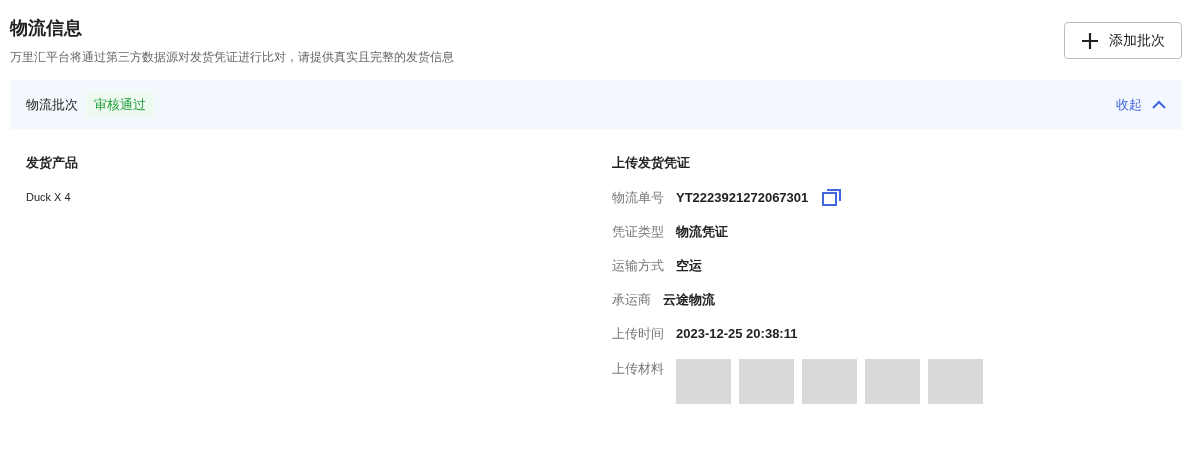 The image size is (1200, 455). What do you see at coordinates (742, 197) in the screenshot?
I see `field-value: YT2223921272067301` at bounding box center [742, 197].